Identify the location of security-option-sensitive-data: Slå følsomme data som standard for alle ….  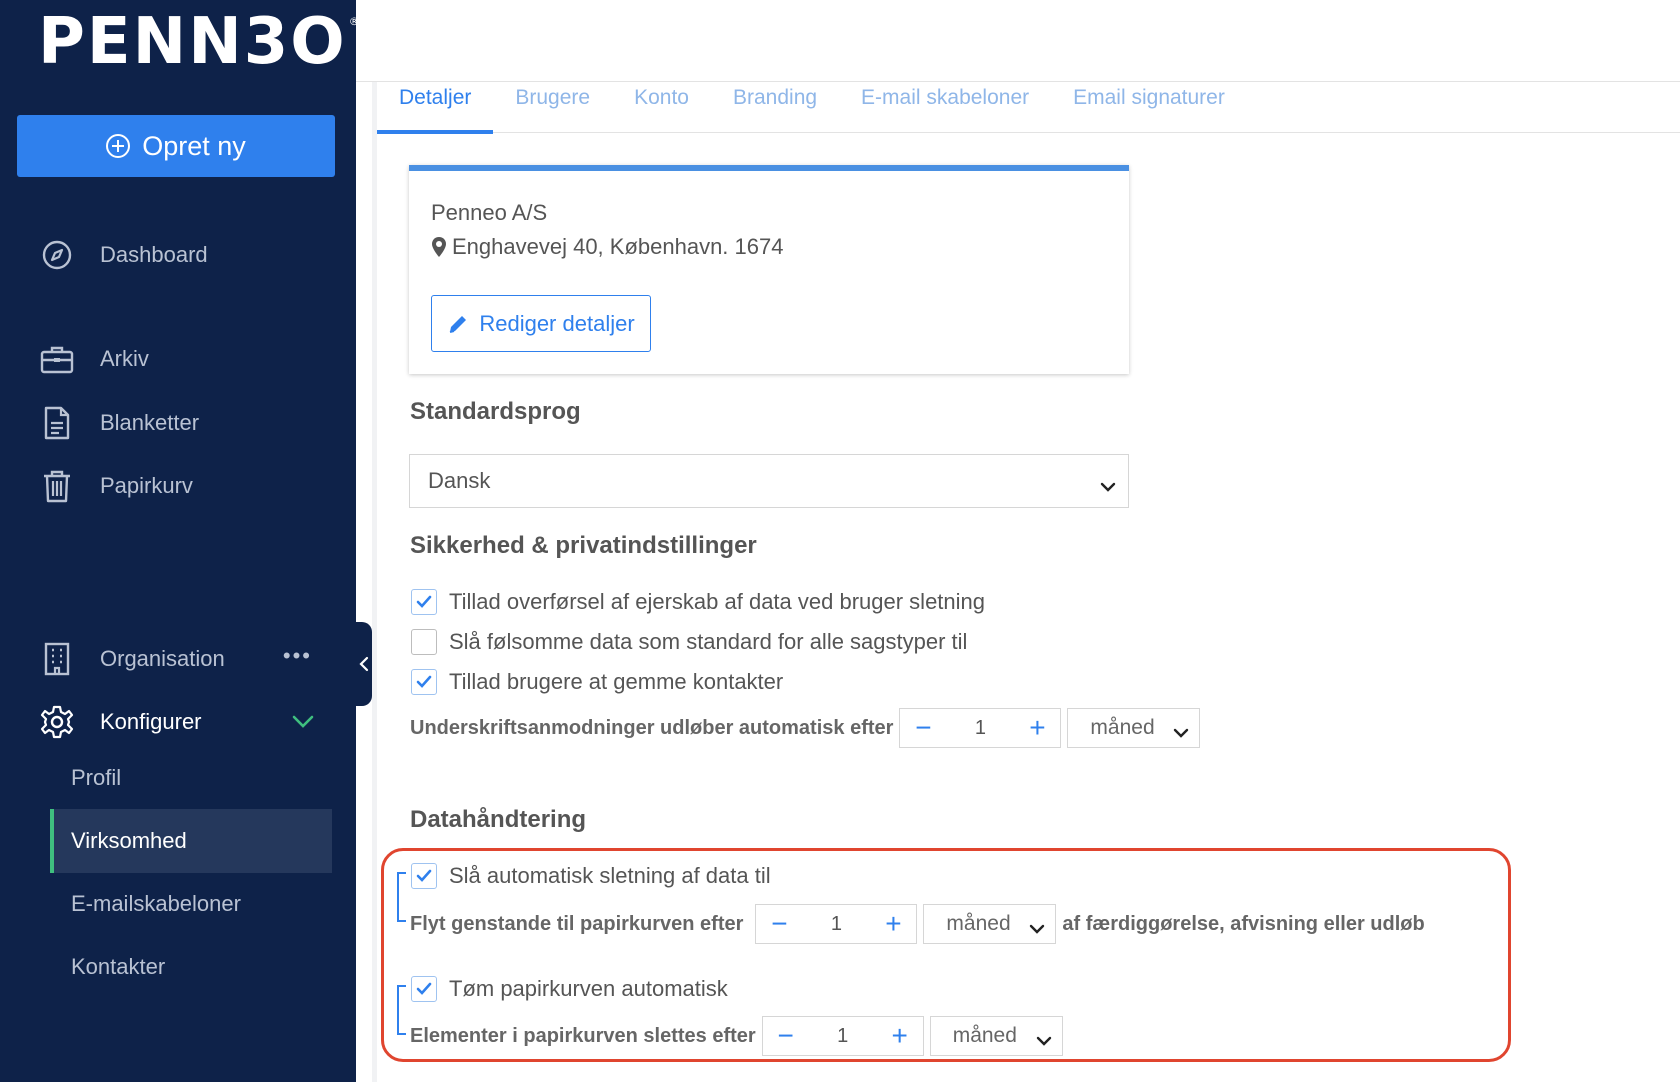
(689, 642).